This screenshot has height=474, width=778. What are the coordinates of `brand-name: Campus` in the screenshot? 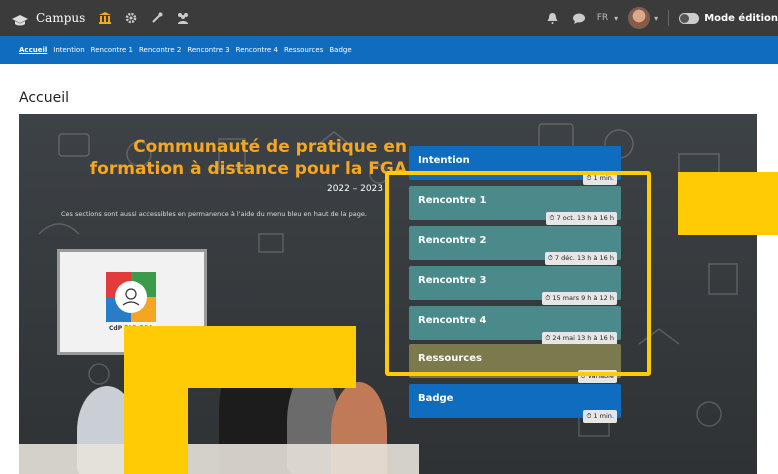 It's located at (61, 18).